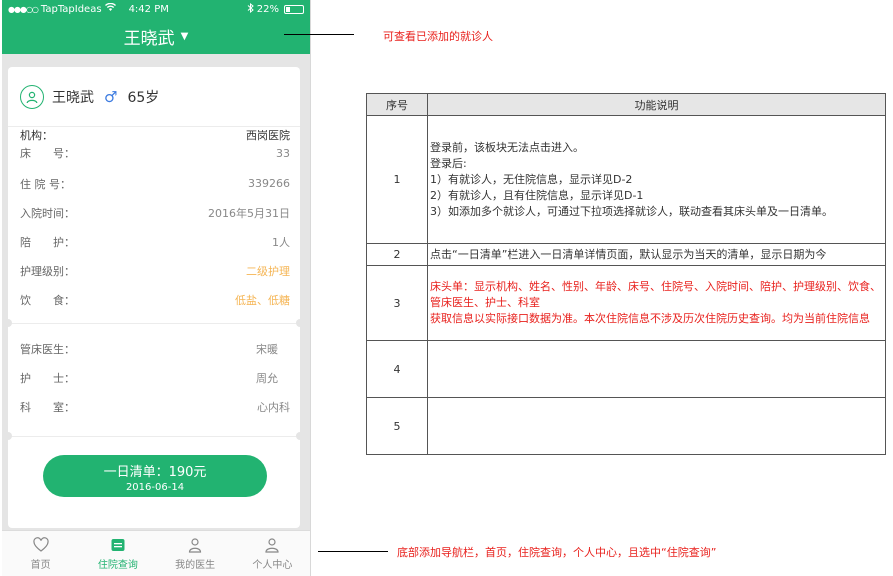  What do you see at coordinates (71, 9) in the screenshot?
I see `carrier-name: TapTapIdeas` at bounding box center [71, 9].